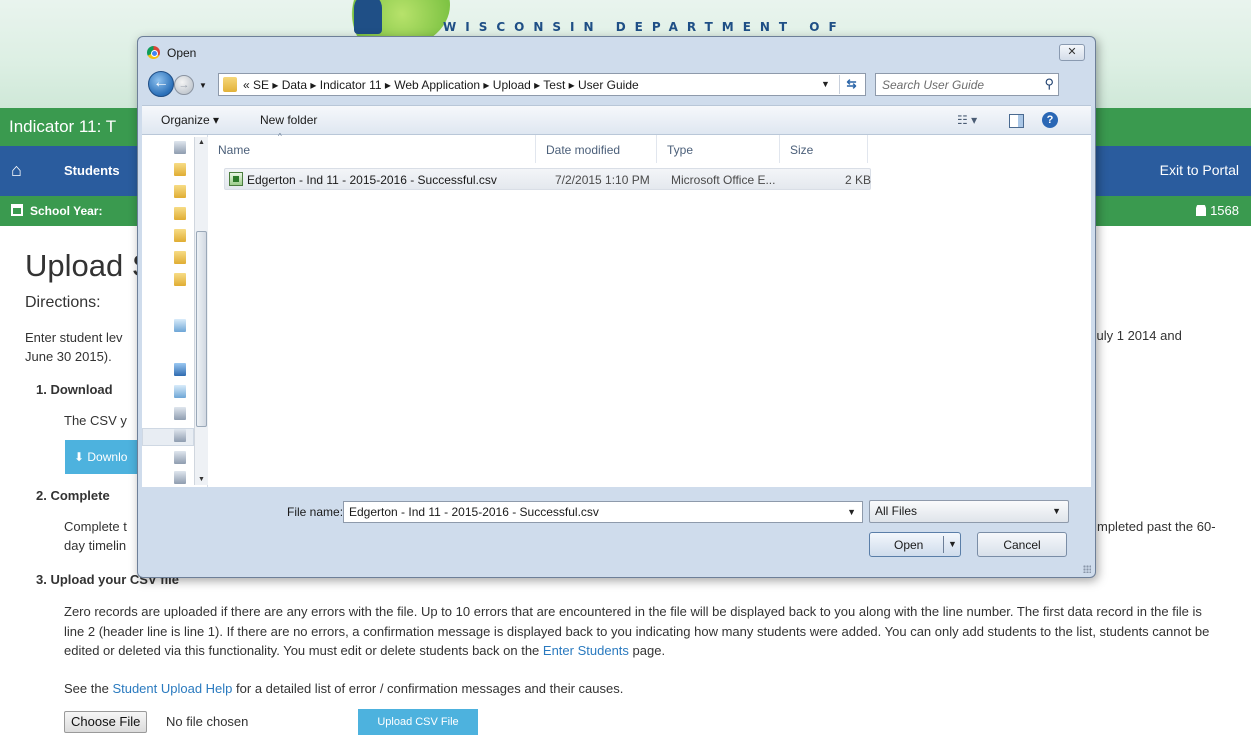 The image size is (1251, 735). I want to click on sort-indicator-icon: ^, so click(280, 136).